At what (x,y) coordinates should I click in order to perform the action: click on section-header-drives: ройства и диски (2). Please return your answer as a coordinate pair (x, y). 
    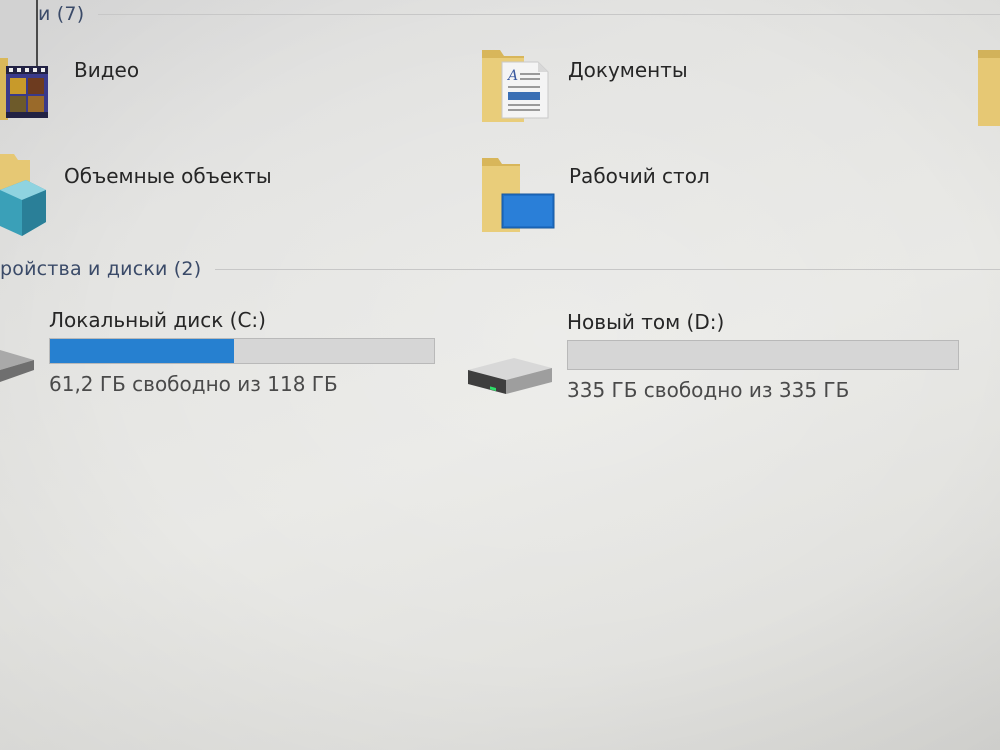
    Looking at the image, I should click on (500, 269).